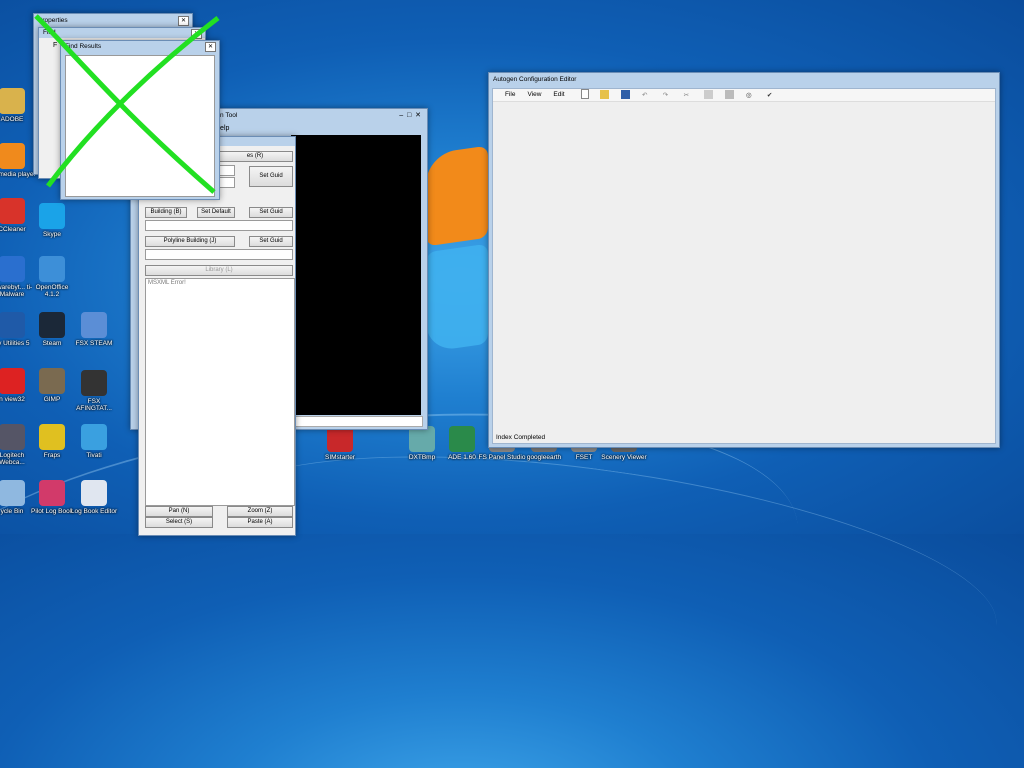  Describe the element at coordinates (626, 94) in the screenshot. I see `save-icon` at that location.